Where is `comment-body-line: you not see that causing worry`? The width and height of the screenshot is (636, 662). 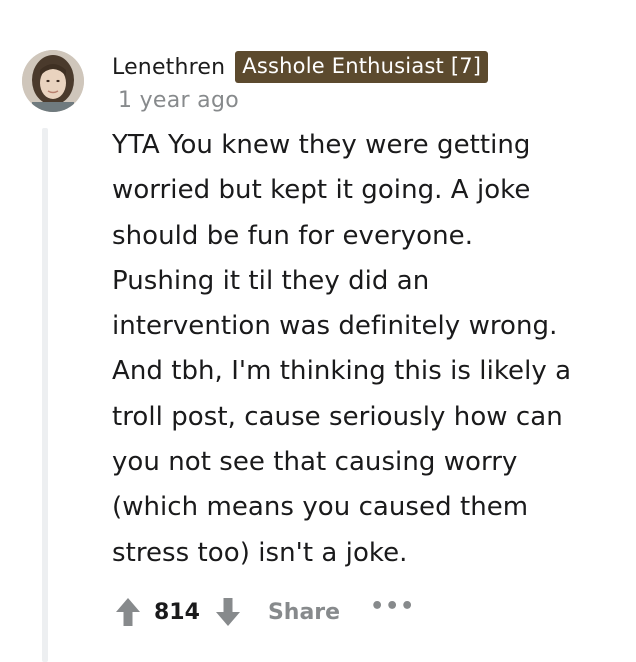
comment-body-line: you not see that causing worry is located at coordinates (315, 462).